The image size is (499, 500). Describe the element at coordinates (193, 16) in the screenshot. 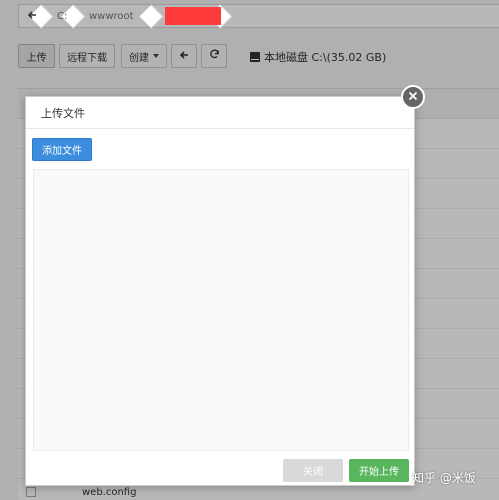

I see `redaction-block` at that location.